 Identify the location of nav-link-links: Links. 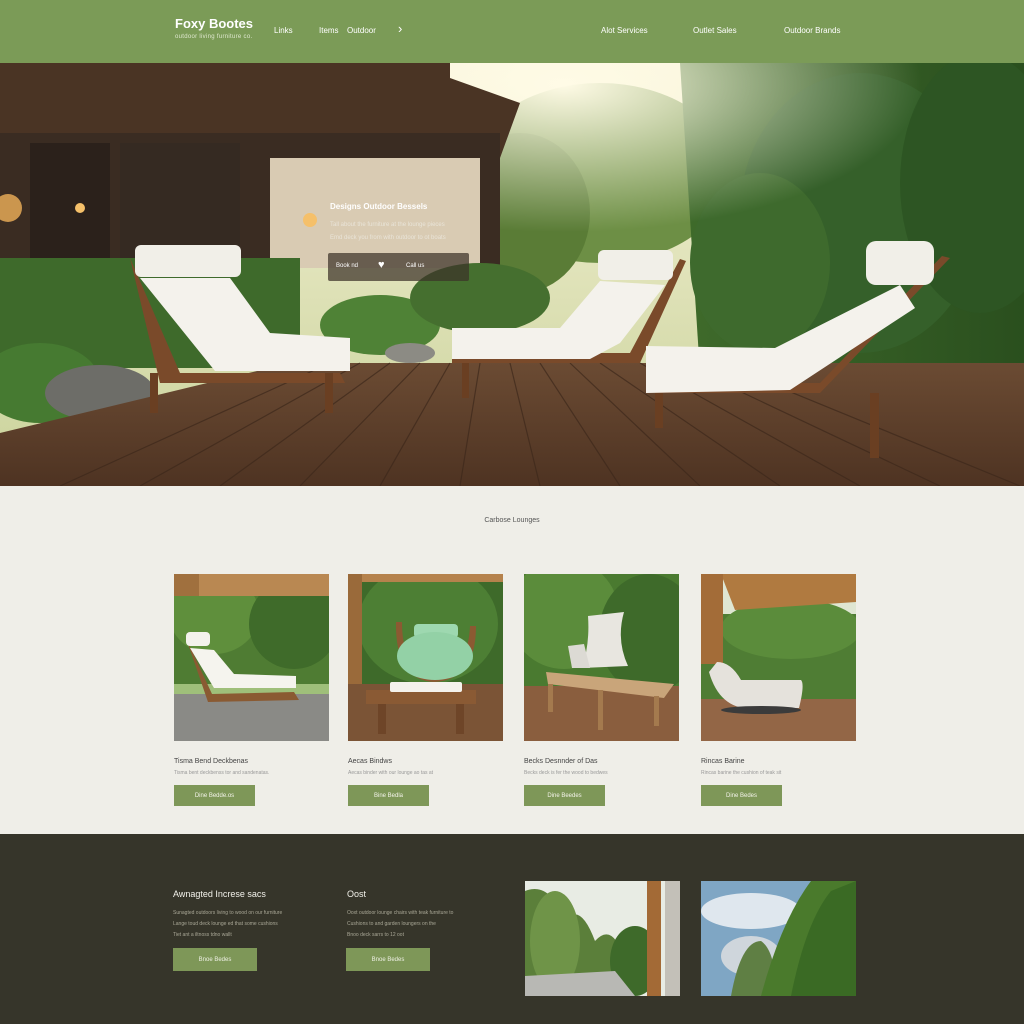
(283, 30).